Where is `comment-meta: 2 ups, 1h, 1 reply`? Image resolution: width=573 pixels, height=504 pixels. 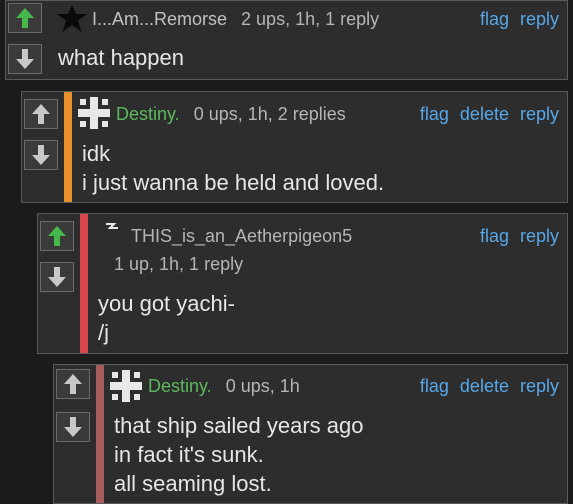
comment-meta: 2 ups, 1h, 1 reply is located at coordinates (310, 19).